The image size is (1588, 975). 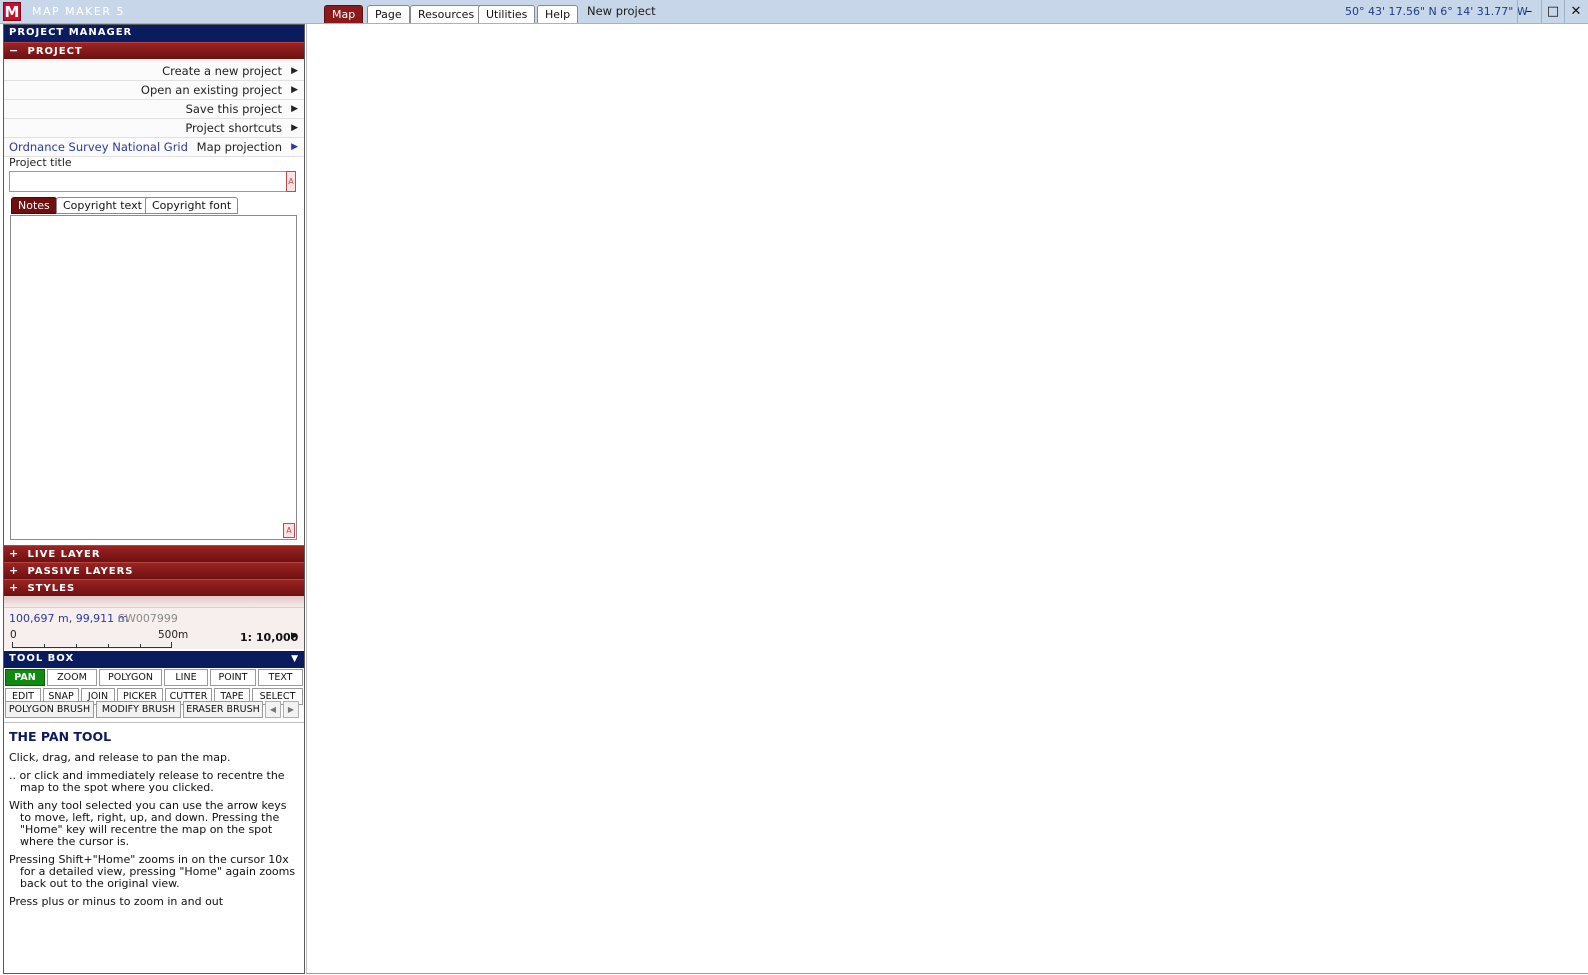 What do you see at coordinates (621, 11) in the screenshot?
I see `document-title: New project` at bounding box center [621, 11].